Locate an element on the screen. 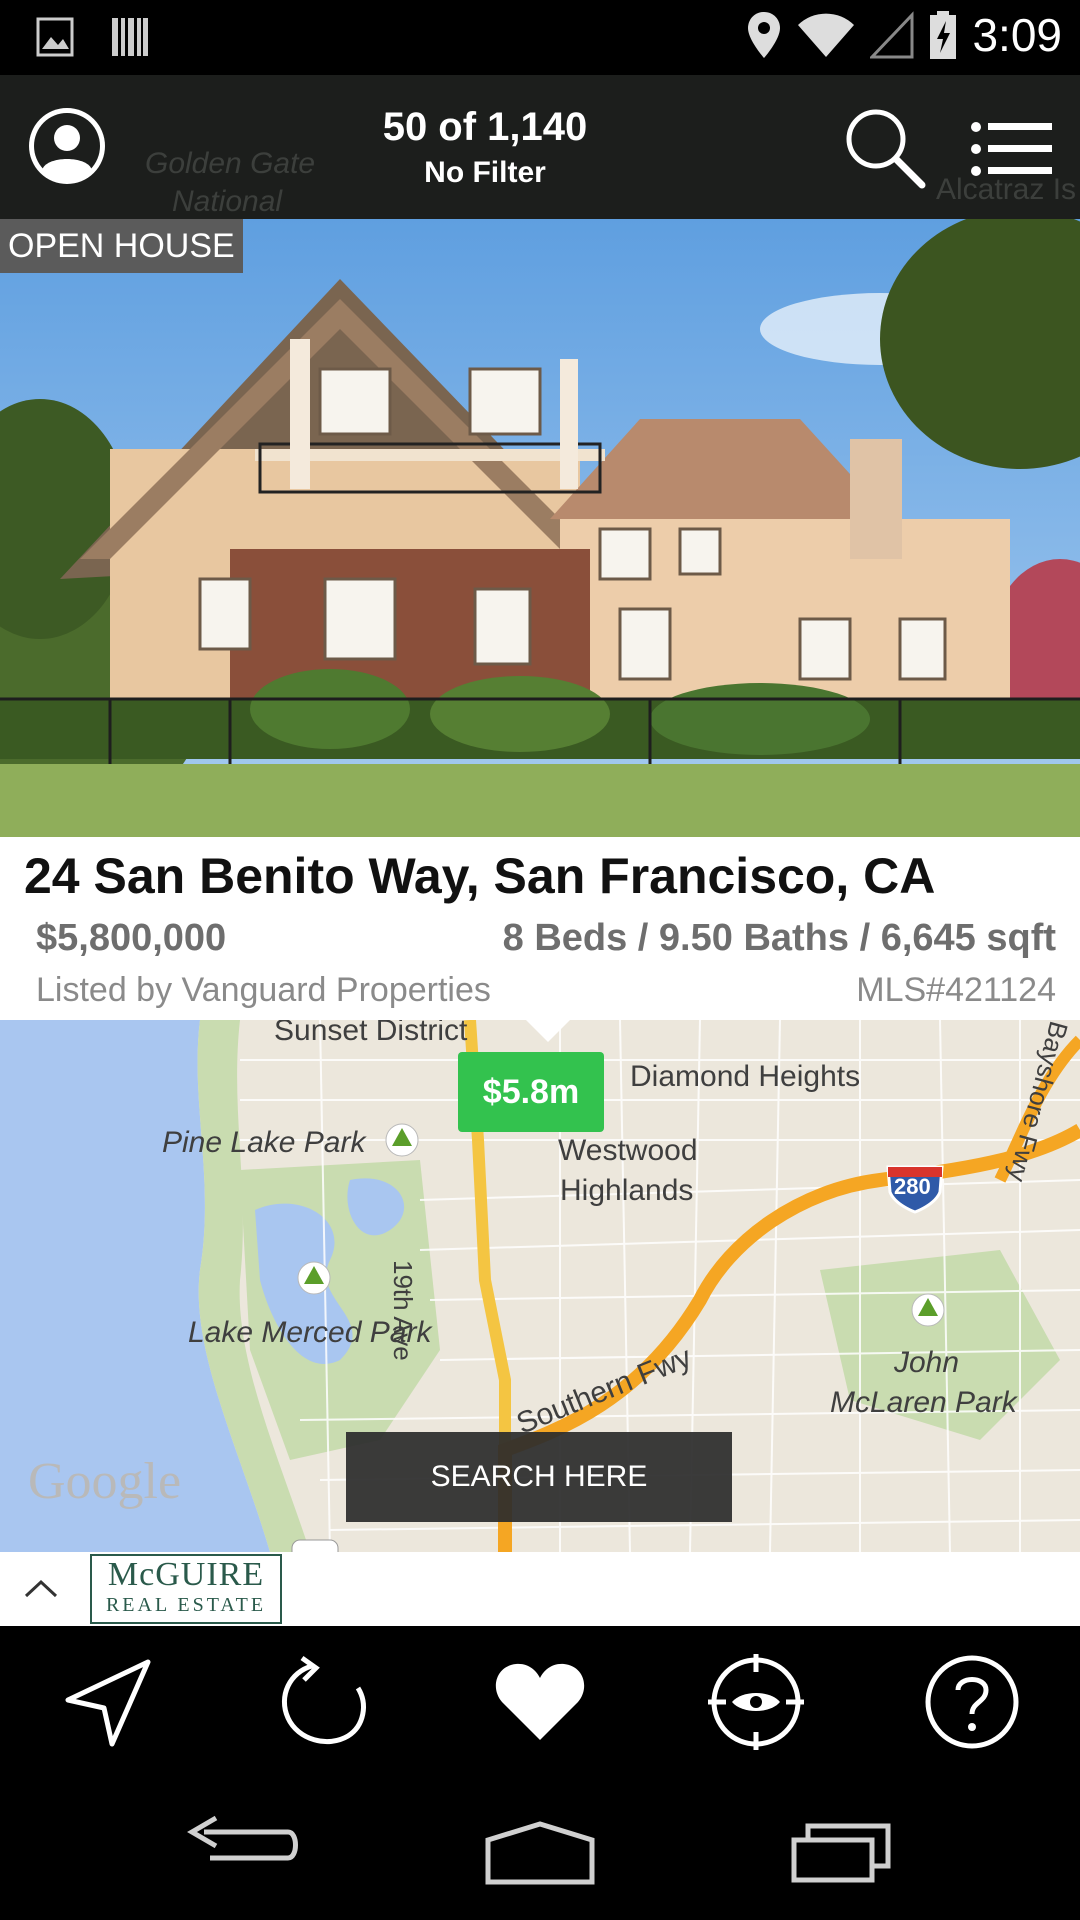 The height and width of the screenshot is (1920, 1080). listing-count: 50 of 1,140 is located at coordinates (485, 127).